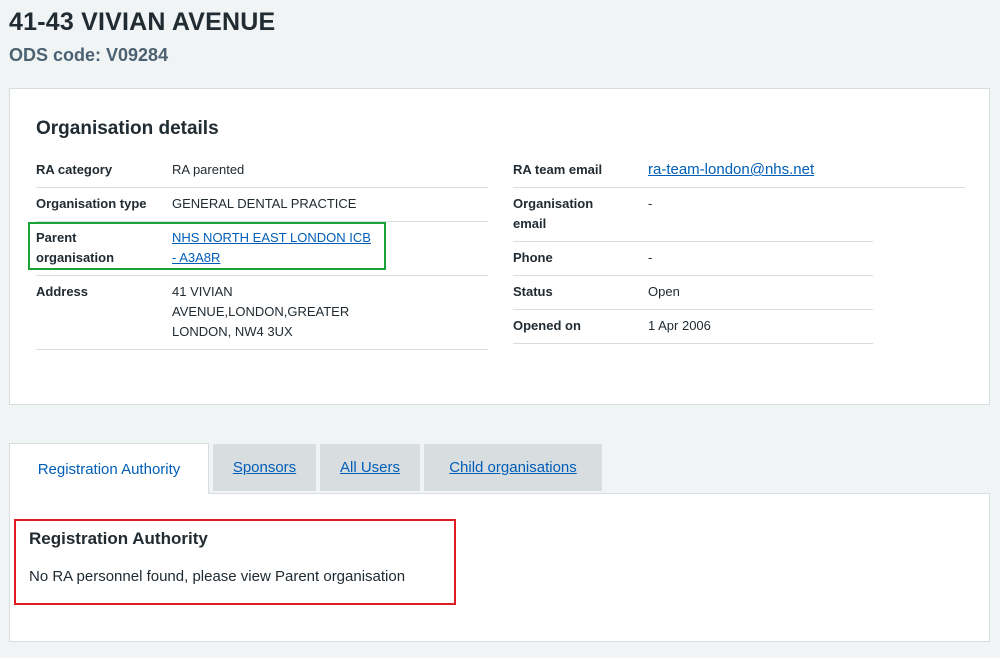 The width and height of the screenshot is (1000, 658). Describe the element at coordinates (142, 22) in the screenshot. I see `page-title: 41-43 VIVIAN AVENUE` at that location.